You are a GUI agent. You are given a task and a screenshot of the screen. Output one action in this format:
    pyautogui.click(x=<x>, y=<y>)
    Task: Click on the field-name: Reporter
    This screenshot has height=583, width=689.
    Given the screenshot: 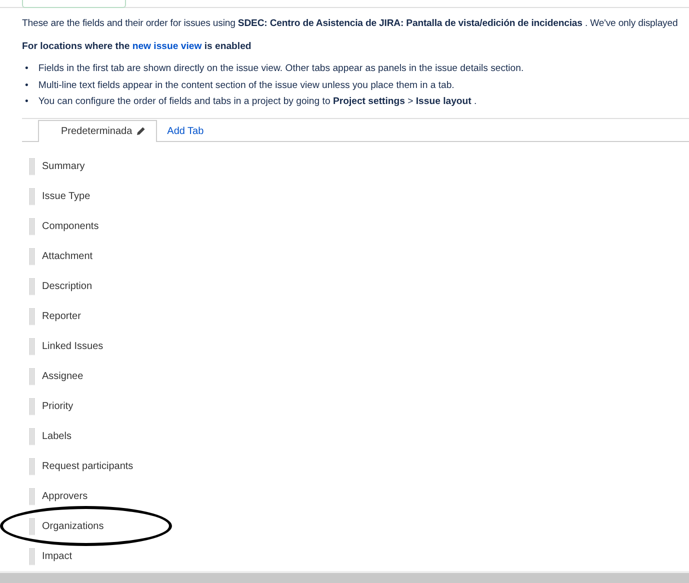 What is the action you would take?
    pyautogui.click(x=61, y=316)
    